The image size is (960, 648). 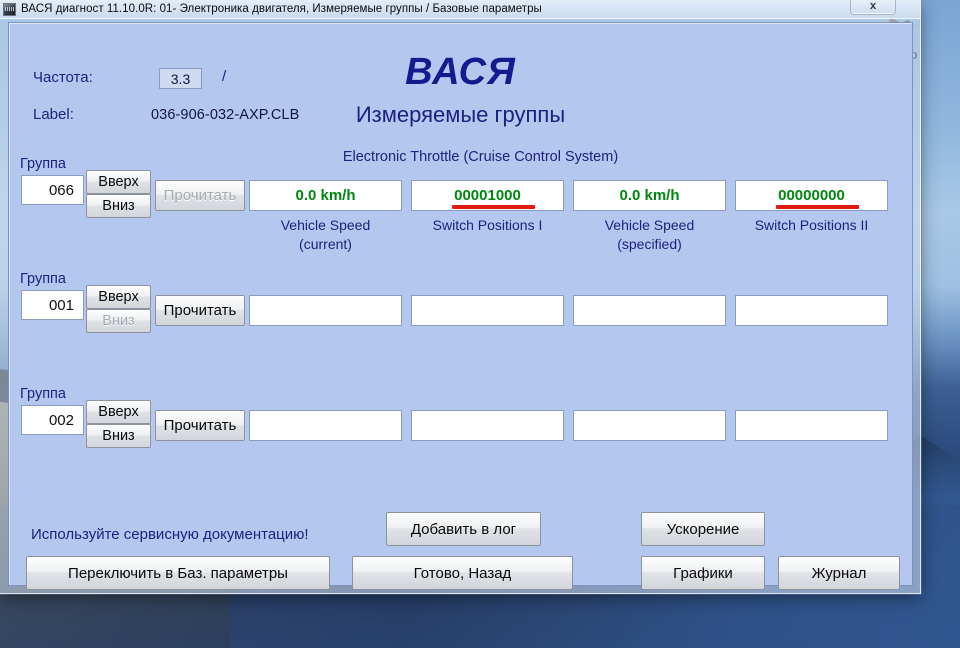 I want to click on group-number-field: 002, so click(x=52, y=420).